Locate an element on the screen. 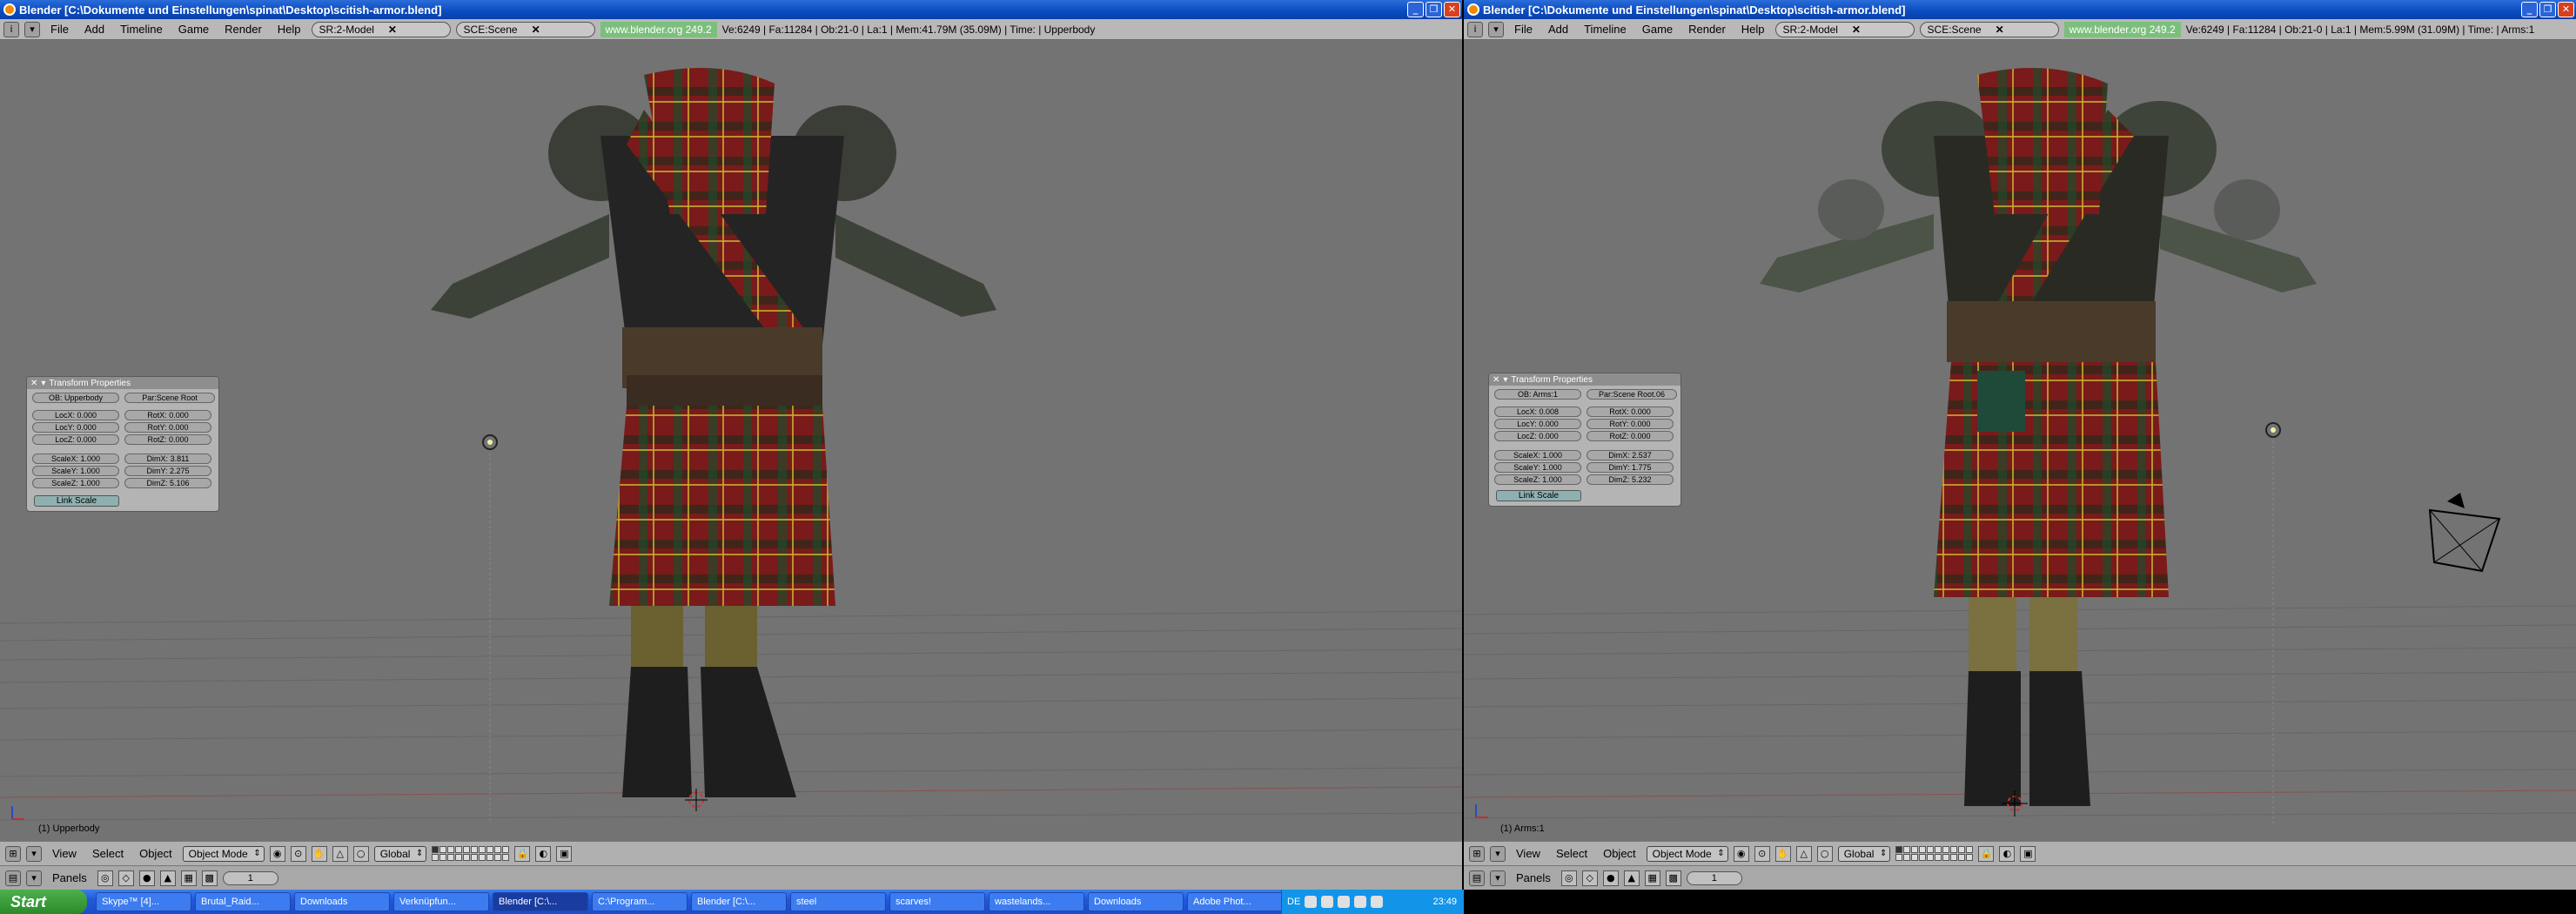 This screenshot has width=2576, height=914. object-name-field: OB: Upperbody is located at coordinates (75, 398).